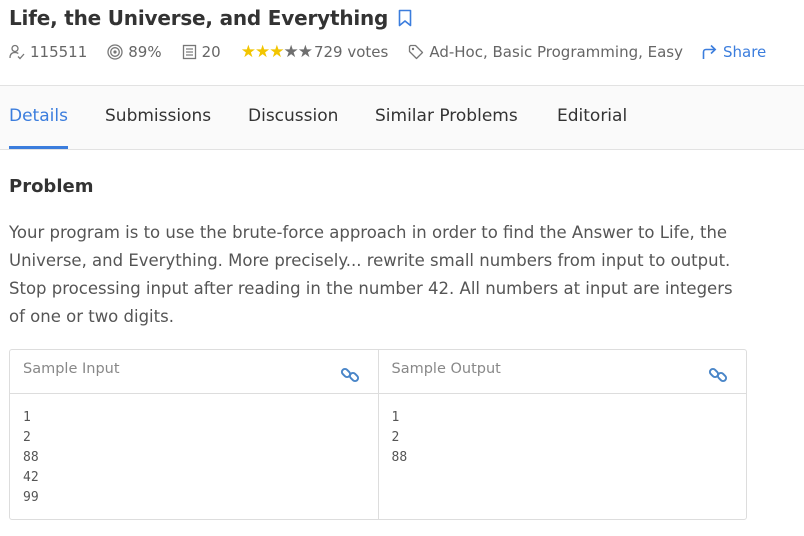 Image resolution: width=804 pixels, height=536 pixels. What do you see at coordinates (556, 52) in the screenshot?
I see `tags-text: Ad-Hoc, Basic Programming, Easy` at bounding box center [556, 52].